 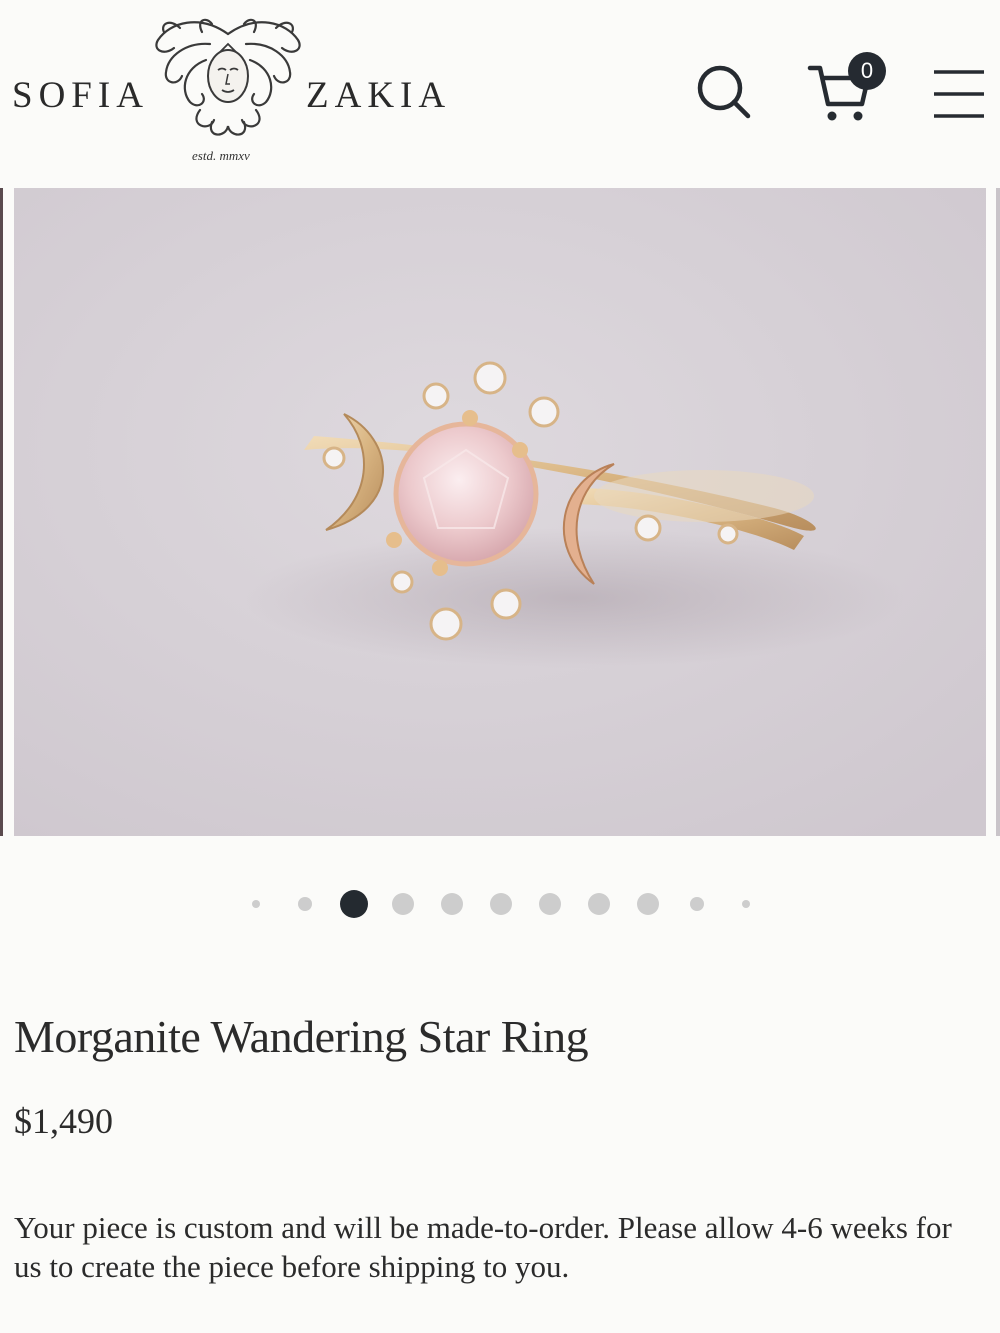 I want to click on search-button, so click(x=724, y=92).